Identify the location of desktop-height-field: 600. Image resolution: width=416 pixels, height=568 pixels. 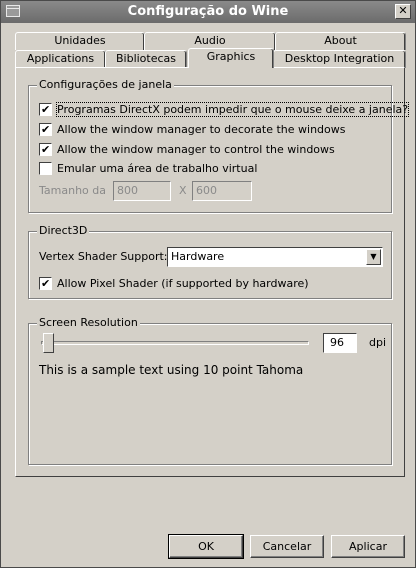
(222, 191).